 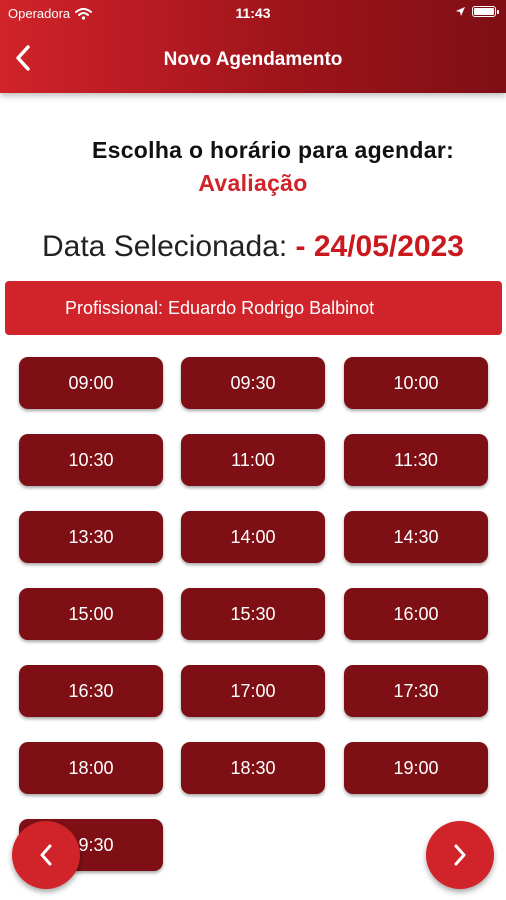 I want to click on time-slot-button: 16:00, so click(x=416, y=614).